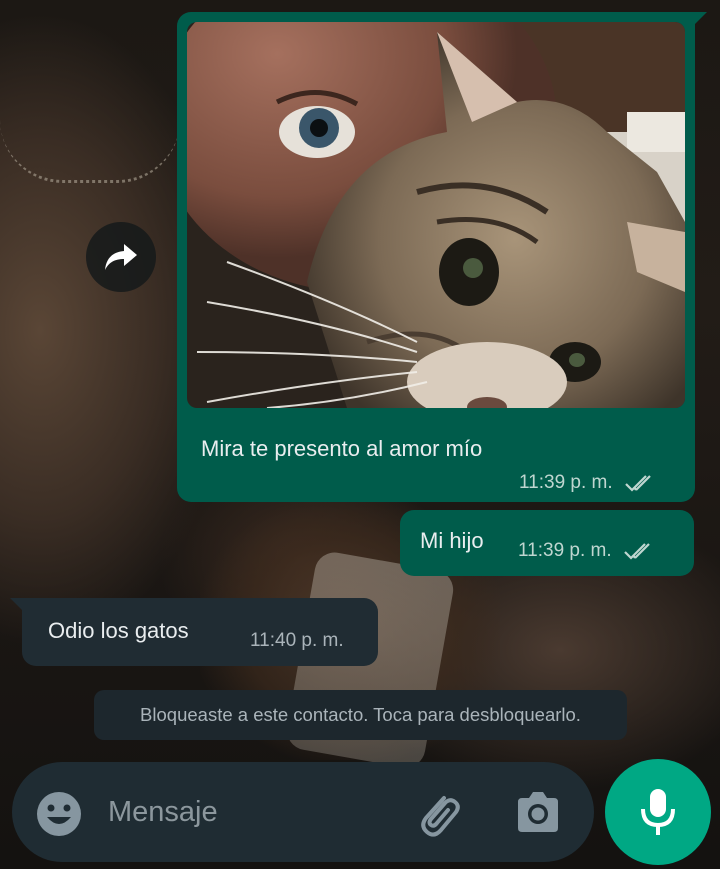 The height and width of the screenshot is (869, 720). Describe the element at coordinates (253, 812) in the screenshot. I see `message-input` at that location.